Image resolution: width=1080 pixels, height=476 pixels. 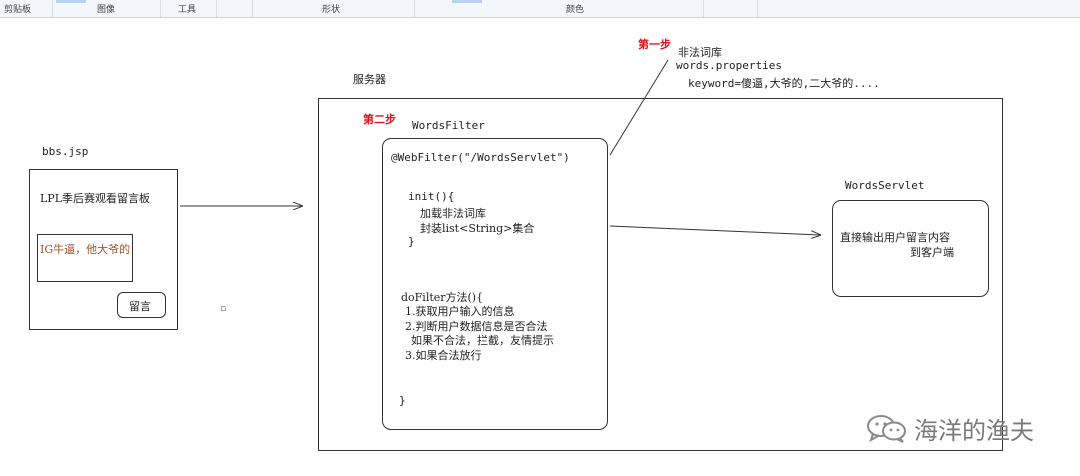 What do you see at coordinates (85, 249) in the screenshot?
I see `comment-input-text: IG牛逼，他大爷的` at bounding box center [85, 249].